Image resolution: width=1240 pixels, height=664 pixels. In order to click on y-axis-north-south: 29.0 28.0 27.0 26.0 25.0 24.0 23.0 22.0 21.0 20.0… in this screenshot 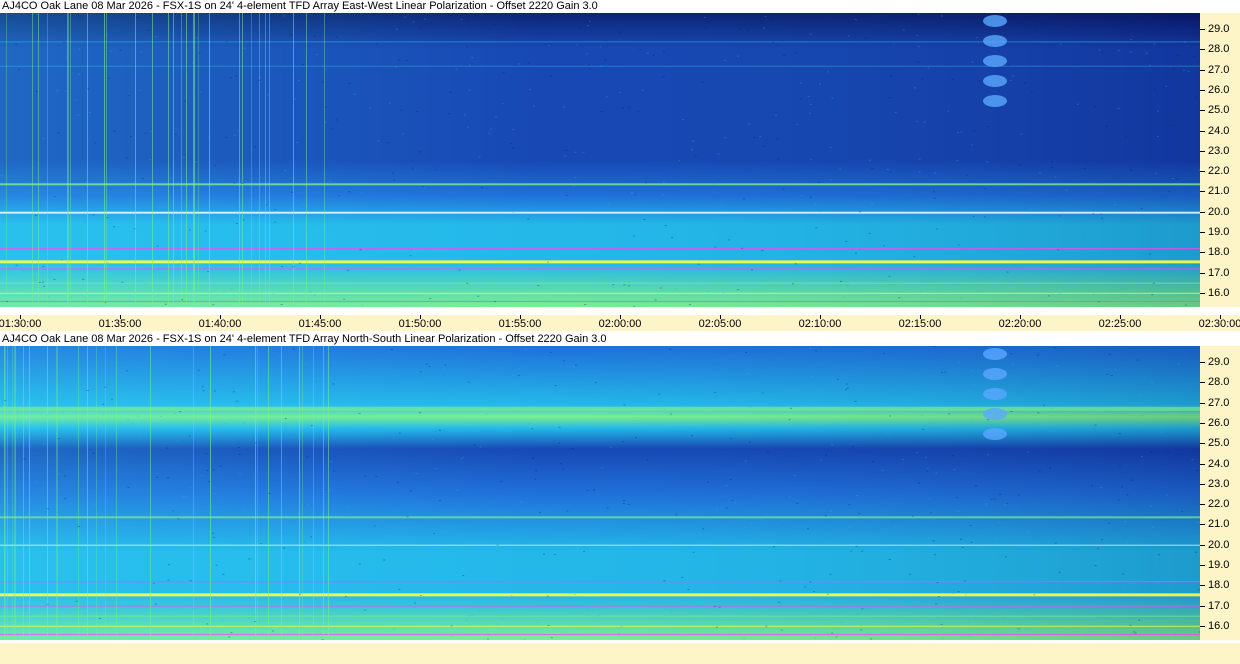, I will do `click(1220, 493)`.